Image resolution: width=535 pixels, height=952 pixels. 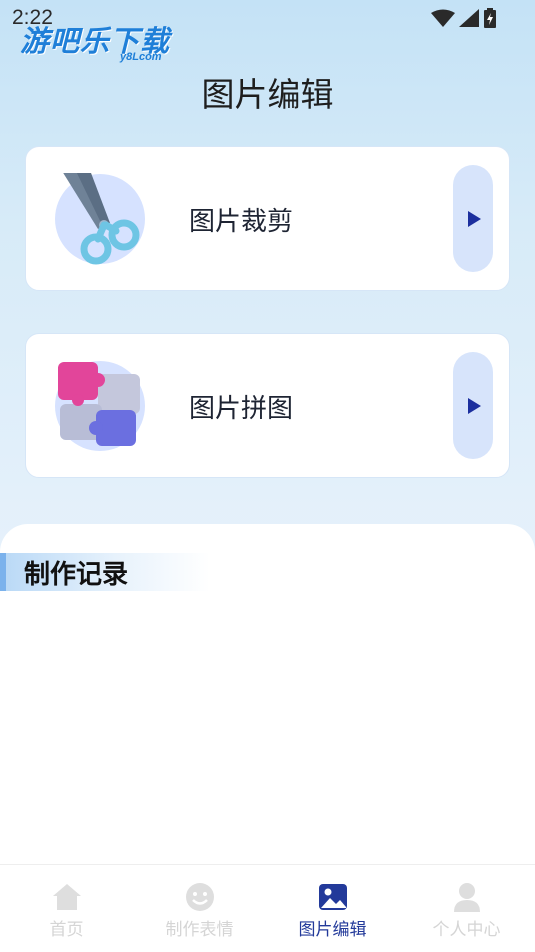 I want to click on smiley-icon, so click(x=199, y=897).